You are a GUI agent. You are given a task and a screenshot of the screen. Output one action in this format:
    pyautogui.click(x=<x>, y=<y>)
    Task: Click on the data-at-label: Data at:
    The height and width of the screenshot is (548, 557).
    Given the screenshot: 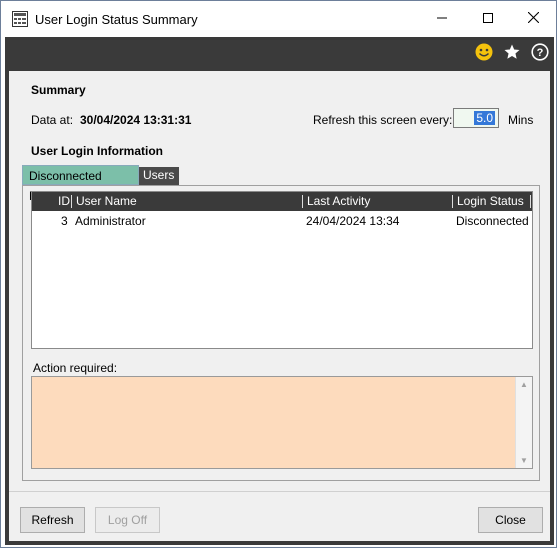 What is the action you would take?
    pyautogui.click(x=52, y=120)
    